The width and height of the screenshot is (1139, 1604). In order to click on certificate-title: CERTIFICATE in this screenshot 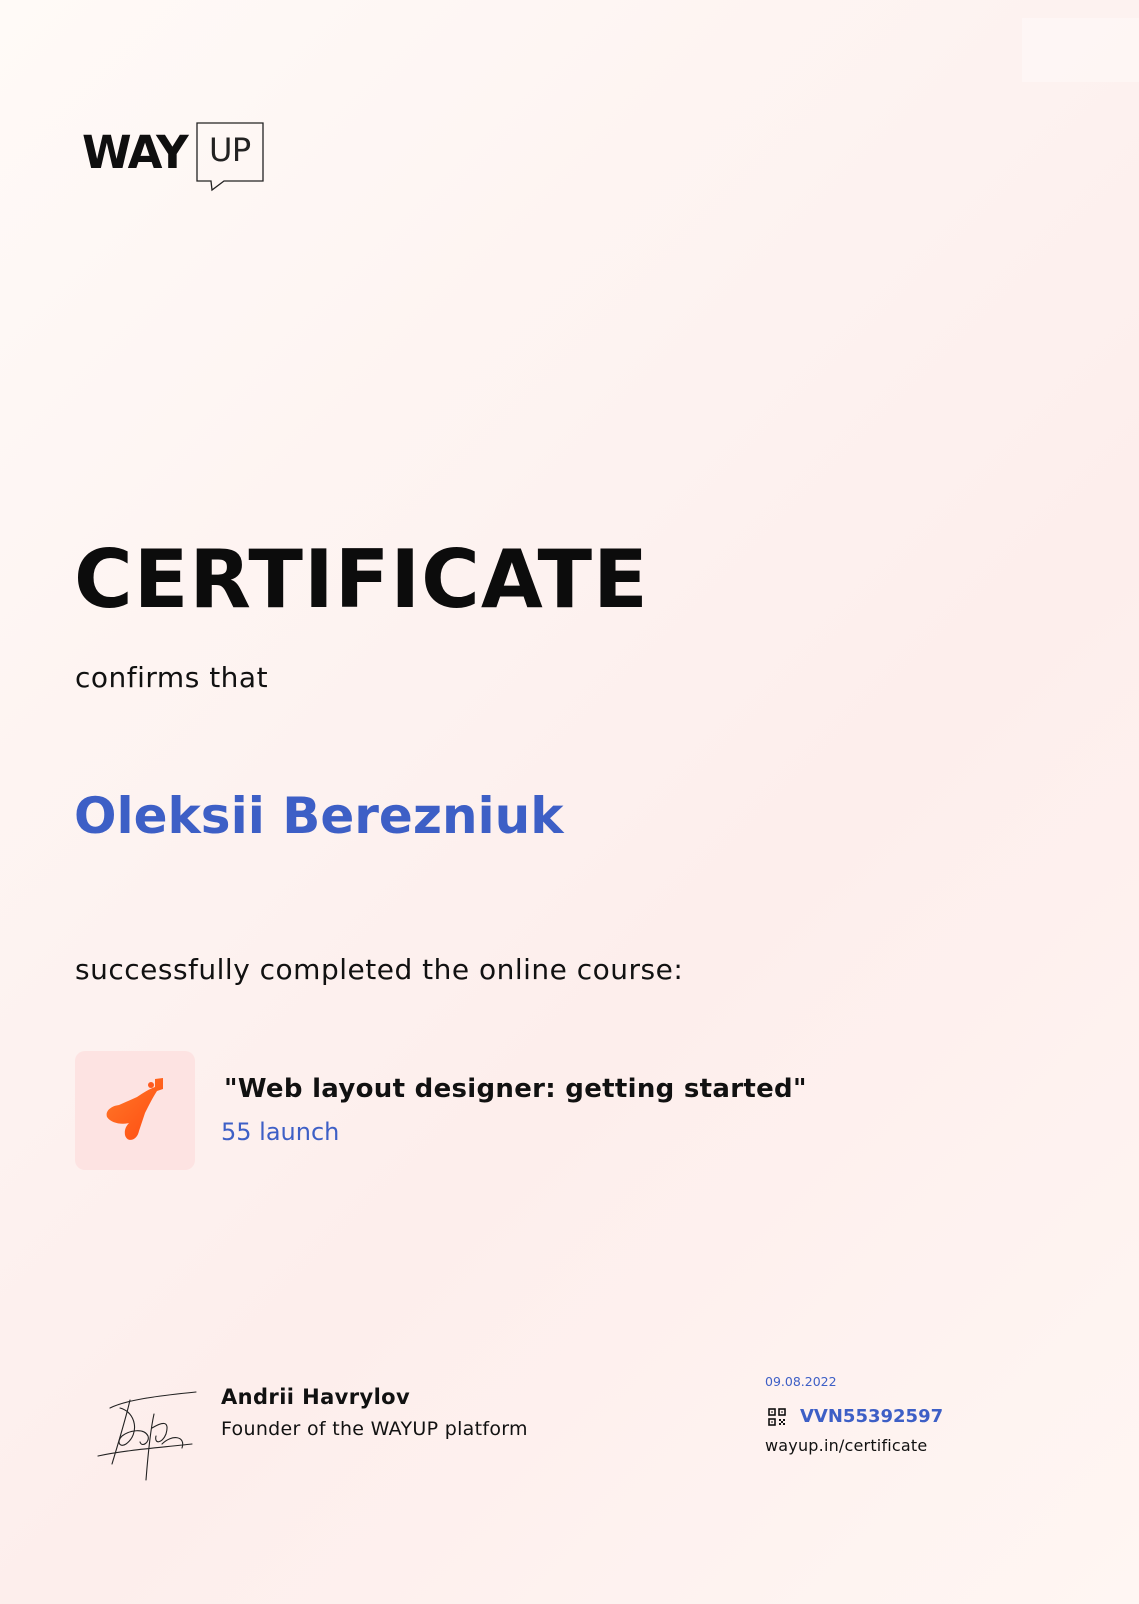, I will do `click(361, 579)`.